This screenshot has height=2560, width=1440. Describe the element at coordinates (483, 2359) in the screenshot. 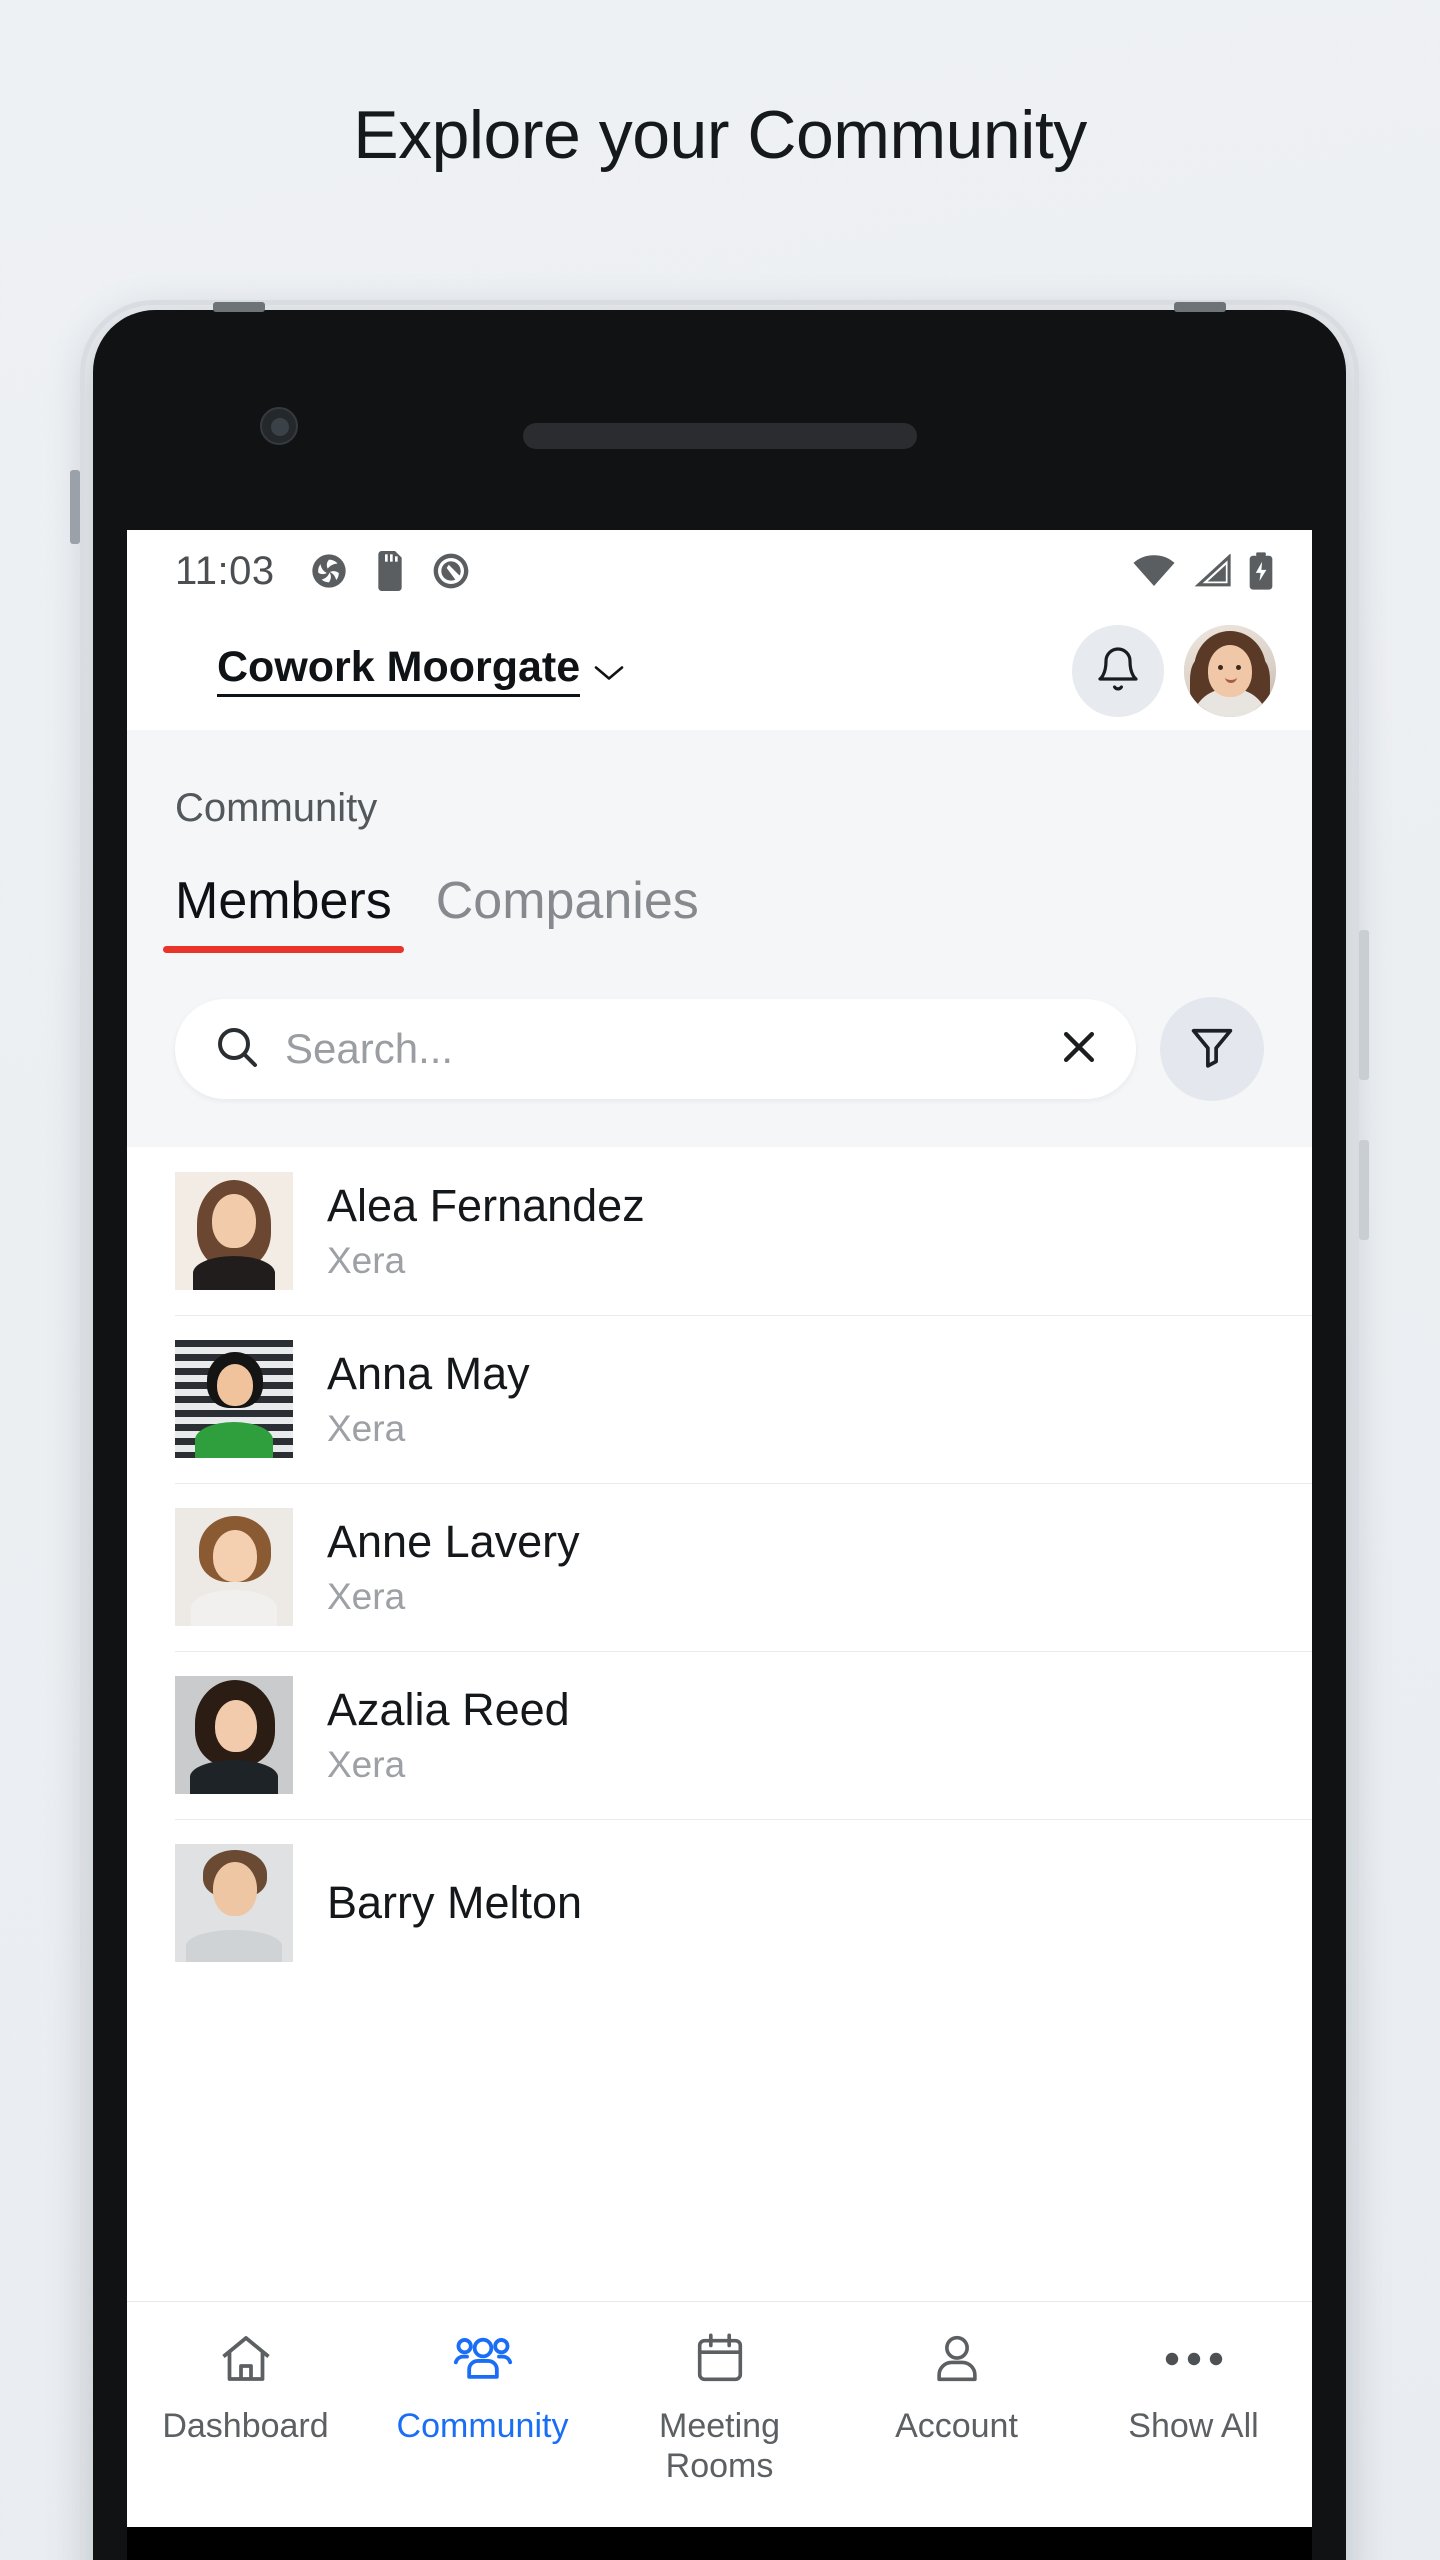

I see `people-group-icon` at that location.